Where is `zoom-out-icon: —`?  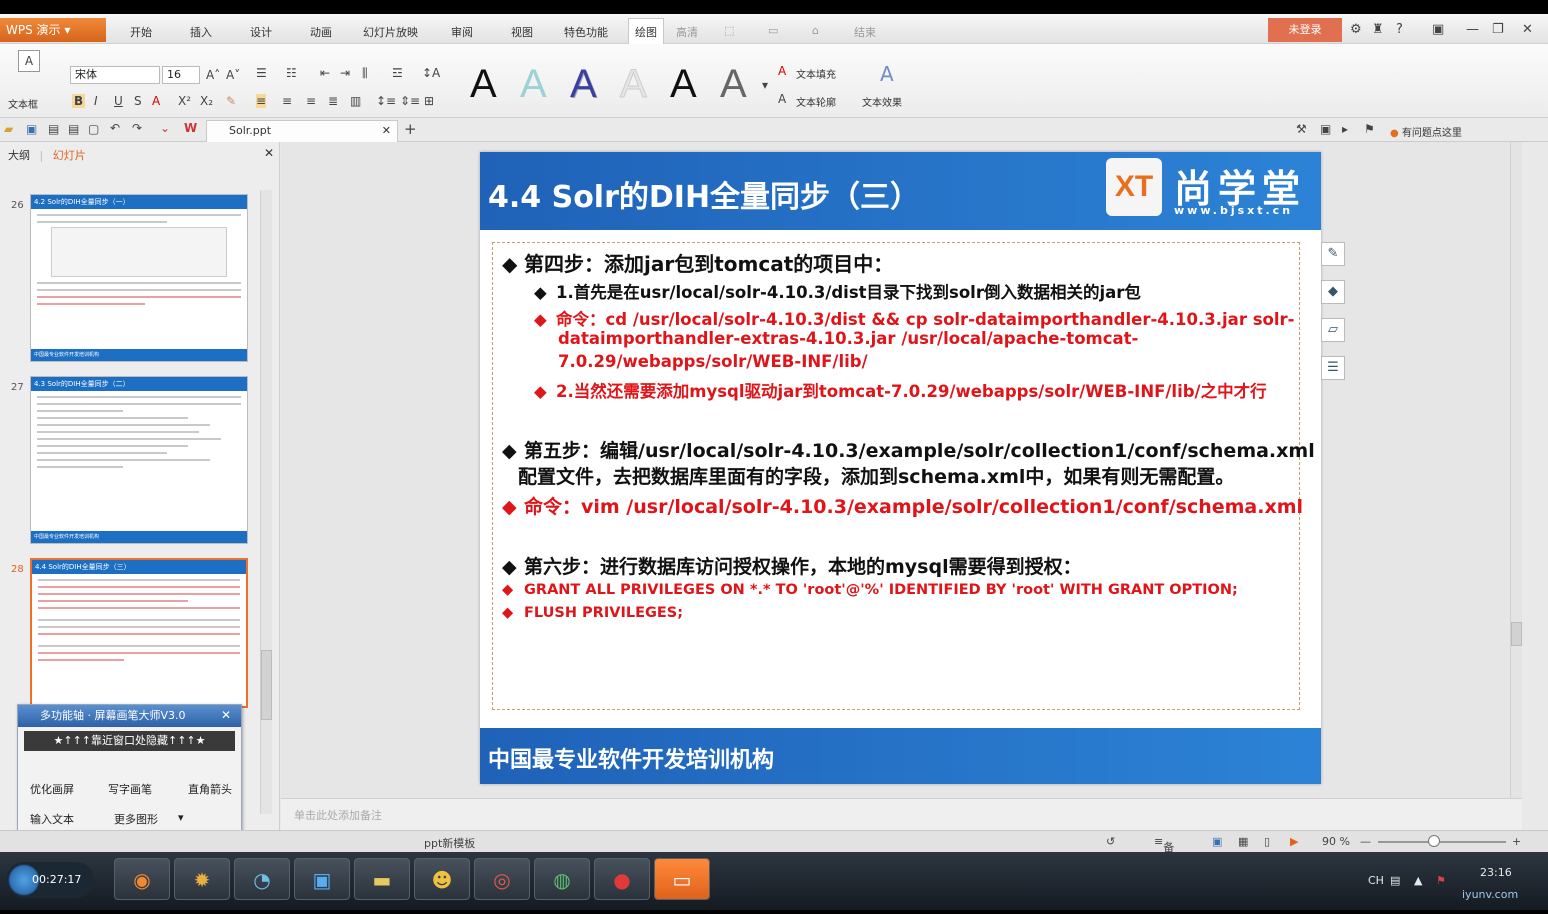 zoom-out-icon: — is located at coordinates (1365, 841).